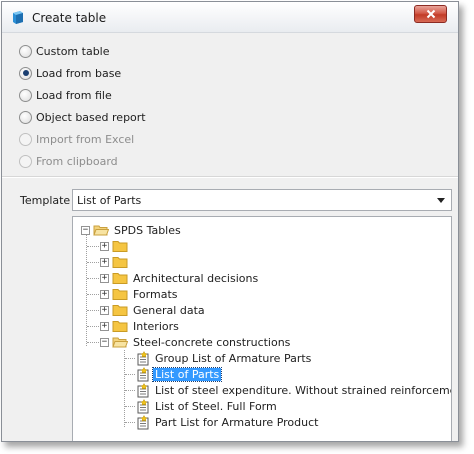  What do you see at coordinates (79, 73) in the screenshot?
I see `radio-label: Load from base` at bounding box center [79, 73].